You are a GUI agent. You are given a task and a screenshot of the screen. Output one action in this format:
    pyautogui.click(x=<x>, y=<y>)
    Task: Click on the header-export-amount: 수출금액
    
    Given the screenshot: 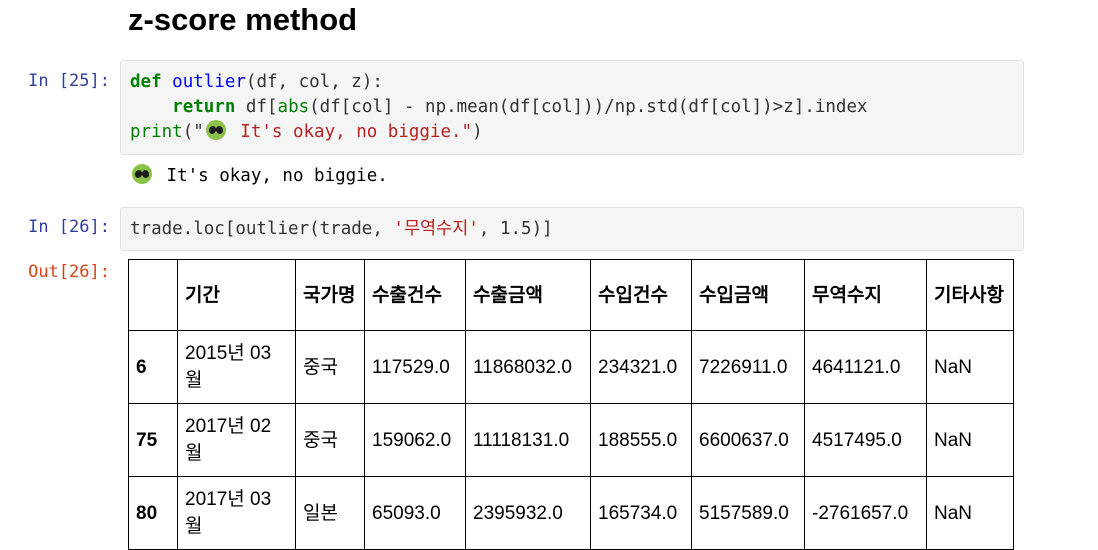 What is the action you would take?
    pyautogui.click(x=528, y=295)
    